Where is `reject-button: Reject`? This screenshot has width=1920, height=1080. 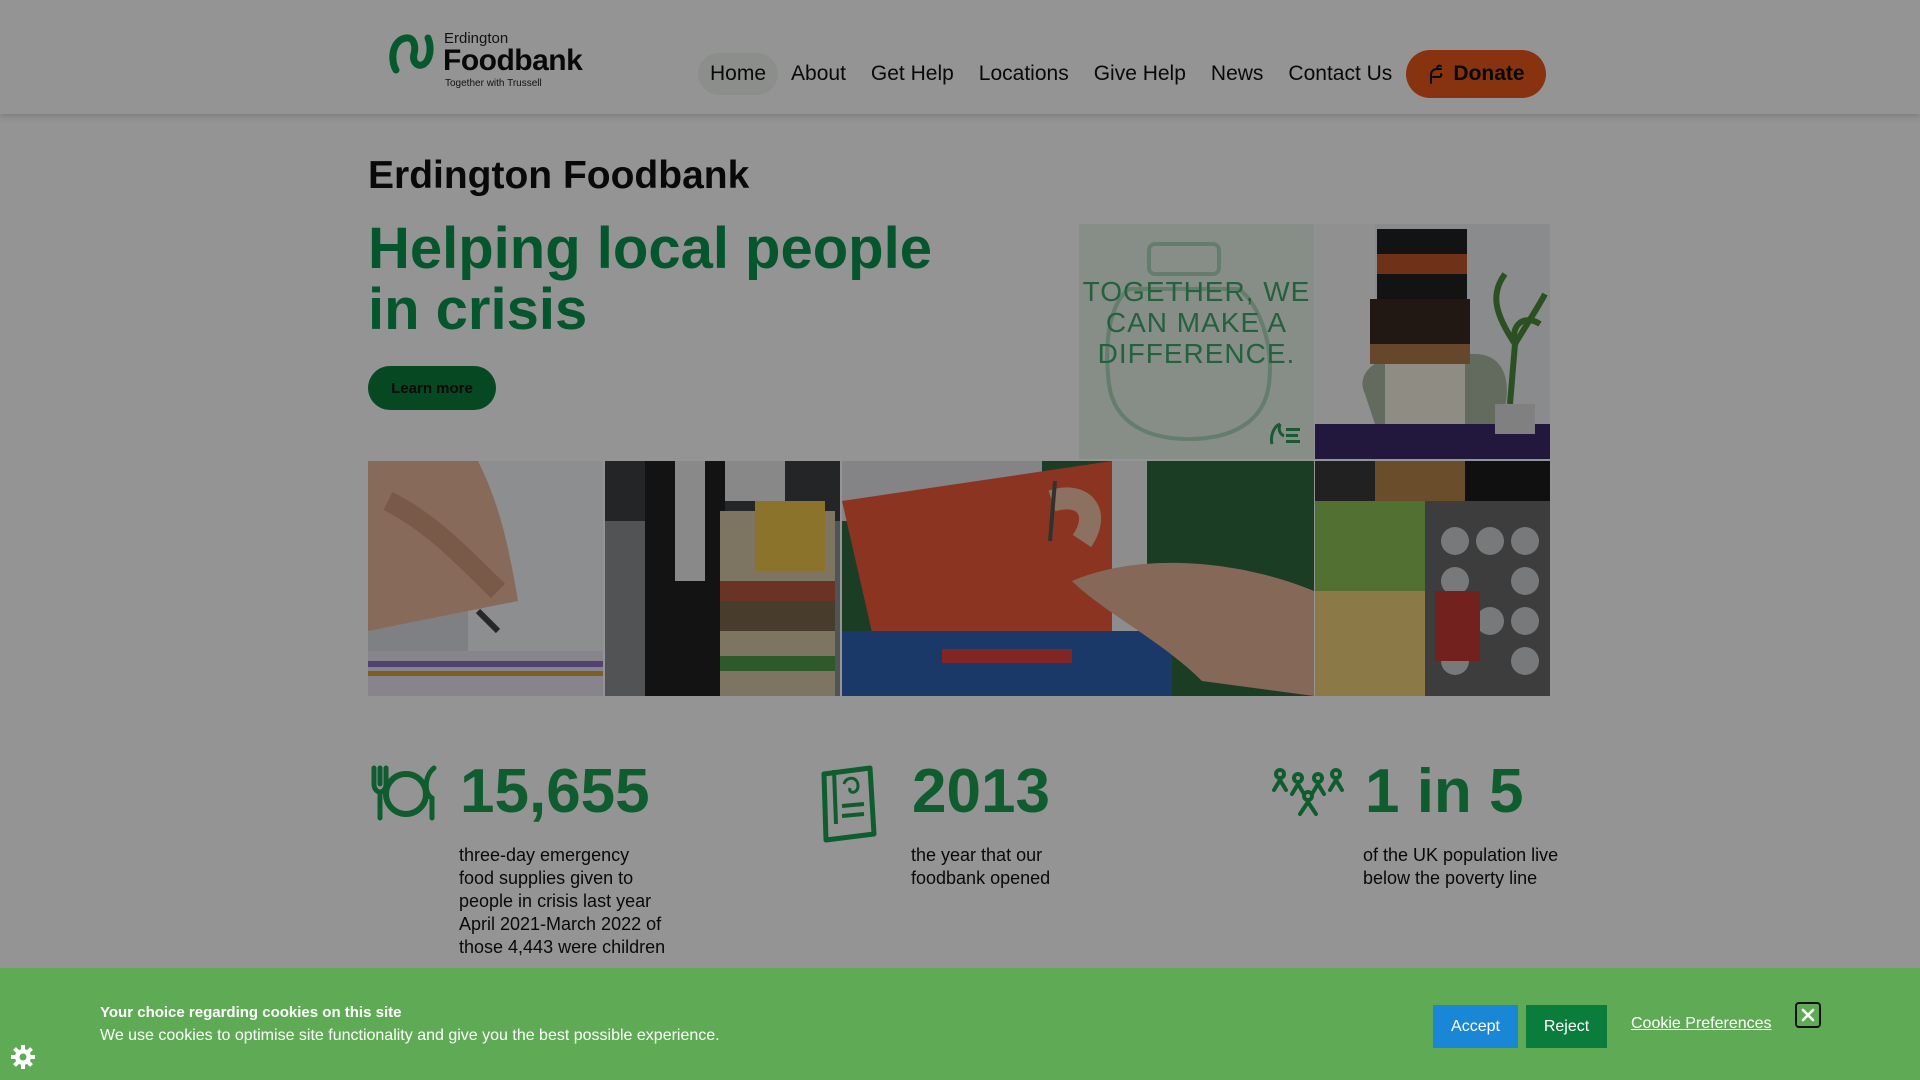 reject-button: Reject is located at coordinates (1566, 1026).